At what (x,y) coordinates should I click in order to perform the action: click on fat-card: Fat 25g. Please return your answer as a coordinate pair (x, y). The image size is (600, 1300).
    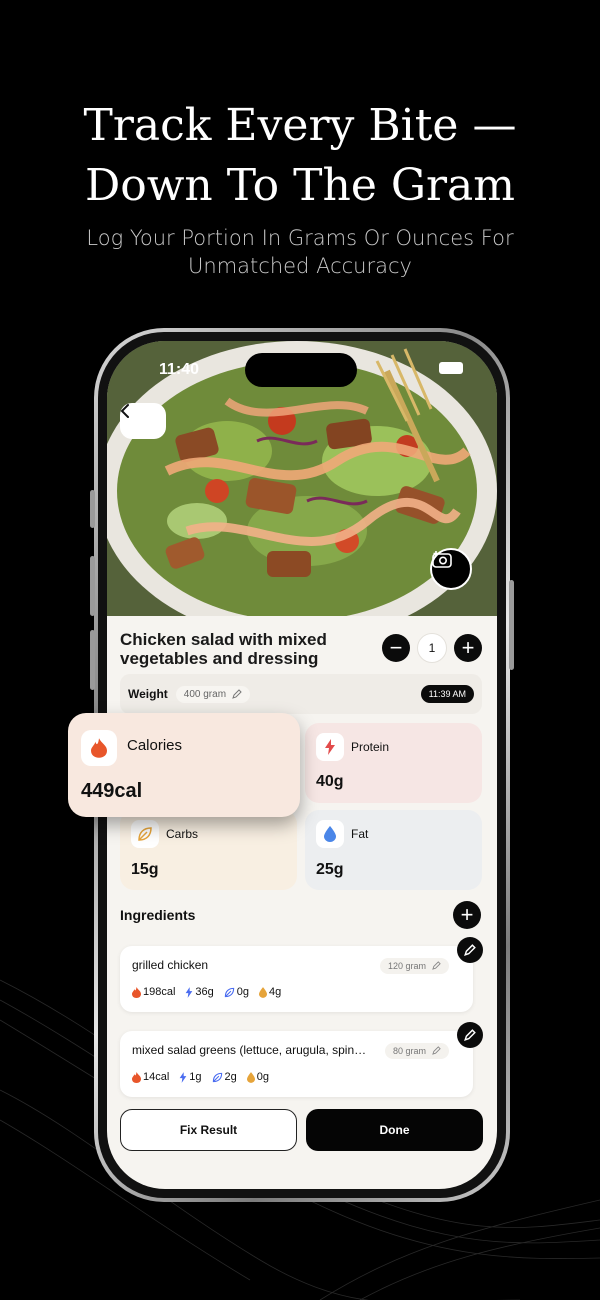
    Looking at the image, I should click on (393, 850).